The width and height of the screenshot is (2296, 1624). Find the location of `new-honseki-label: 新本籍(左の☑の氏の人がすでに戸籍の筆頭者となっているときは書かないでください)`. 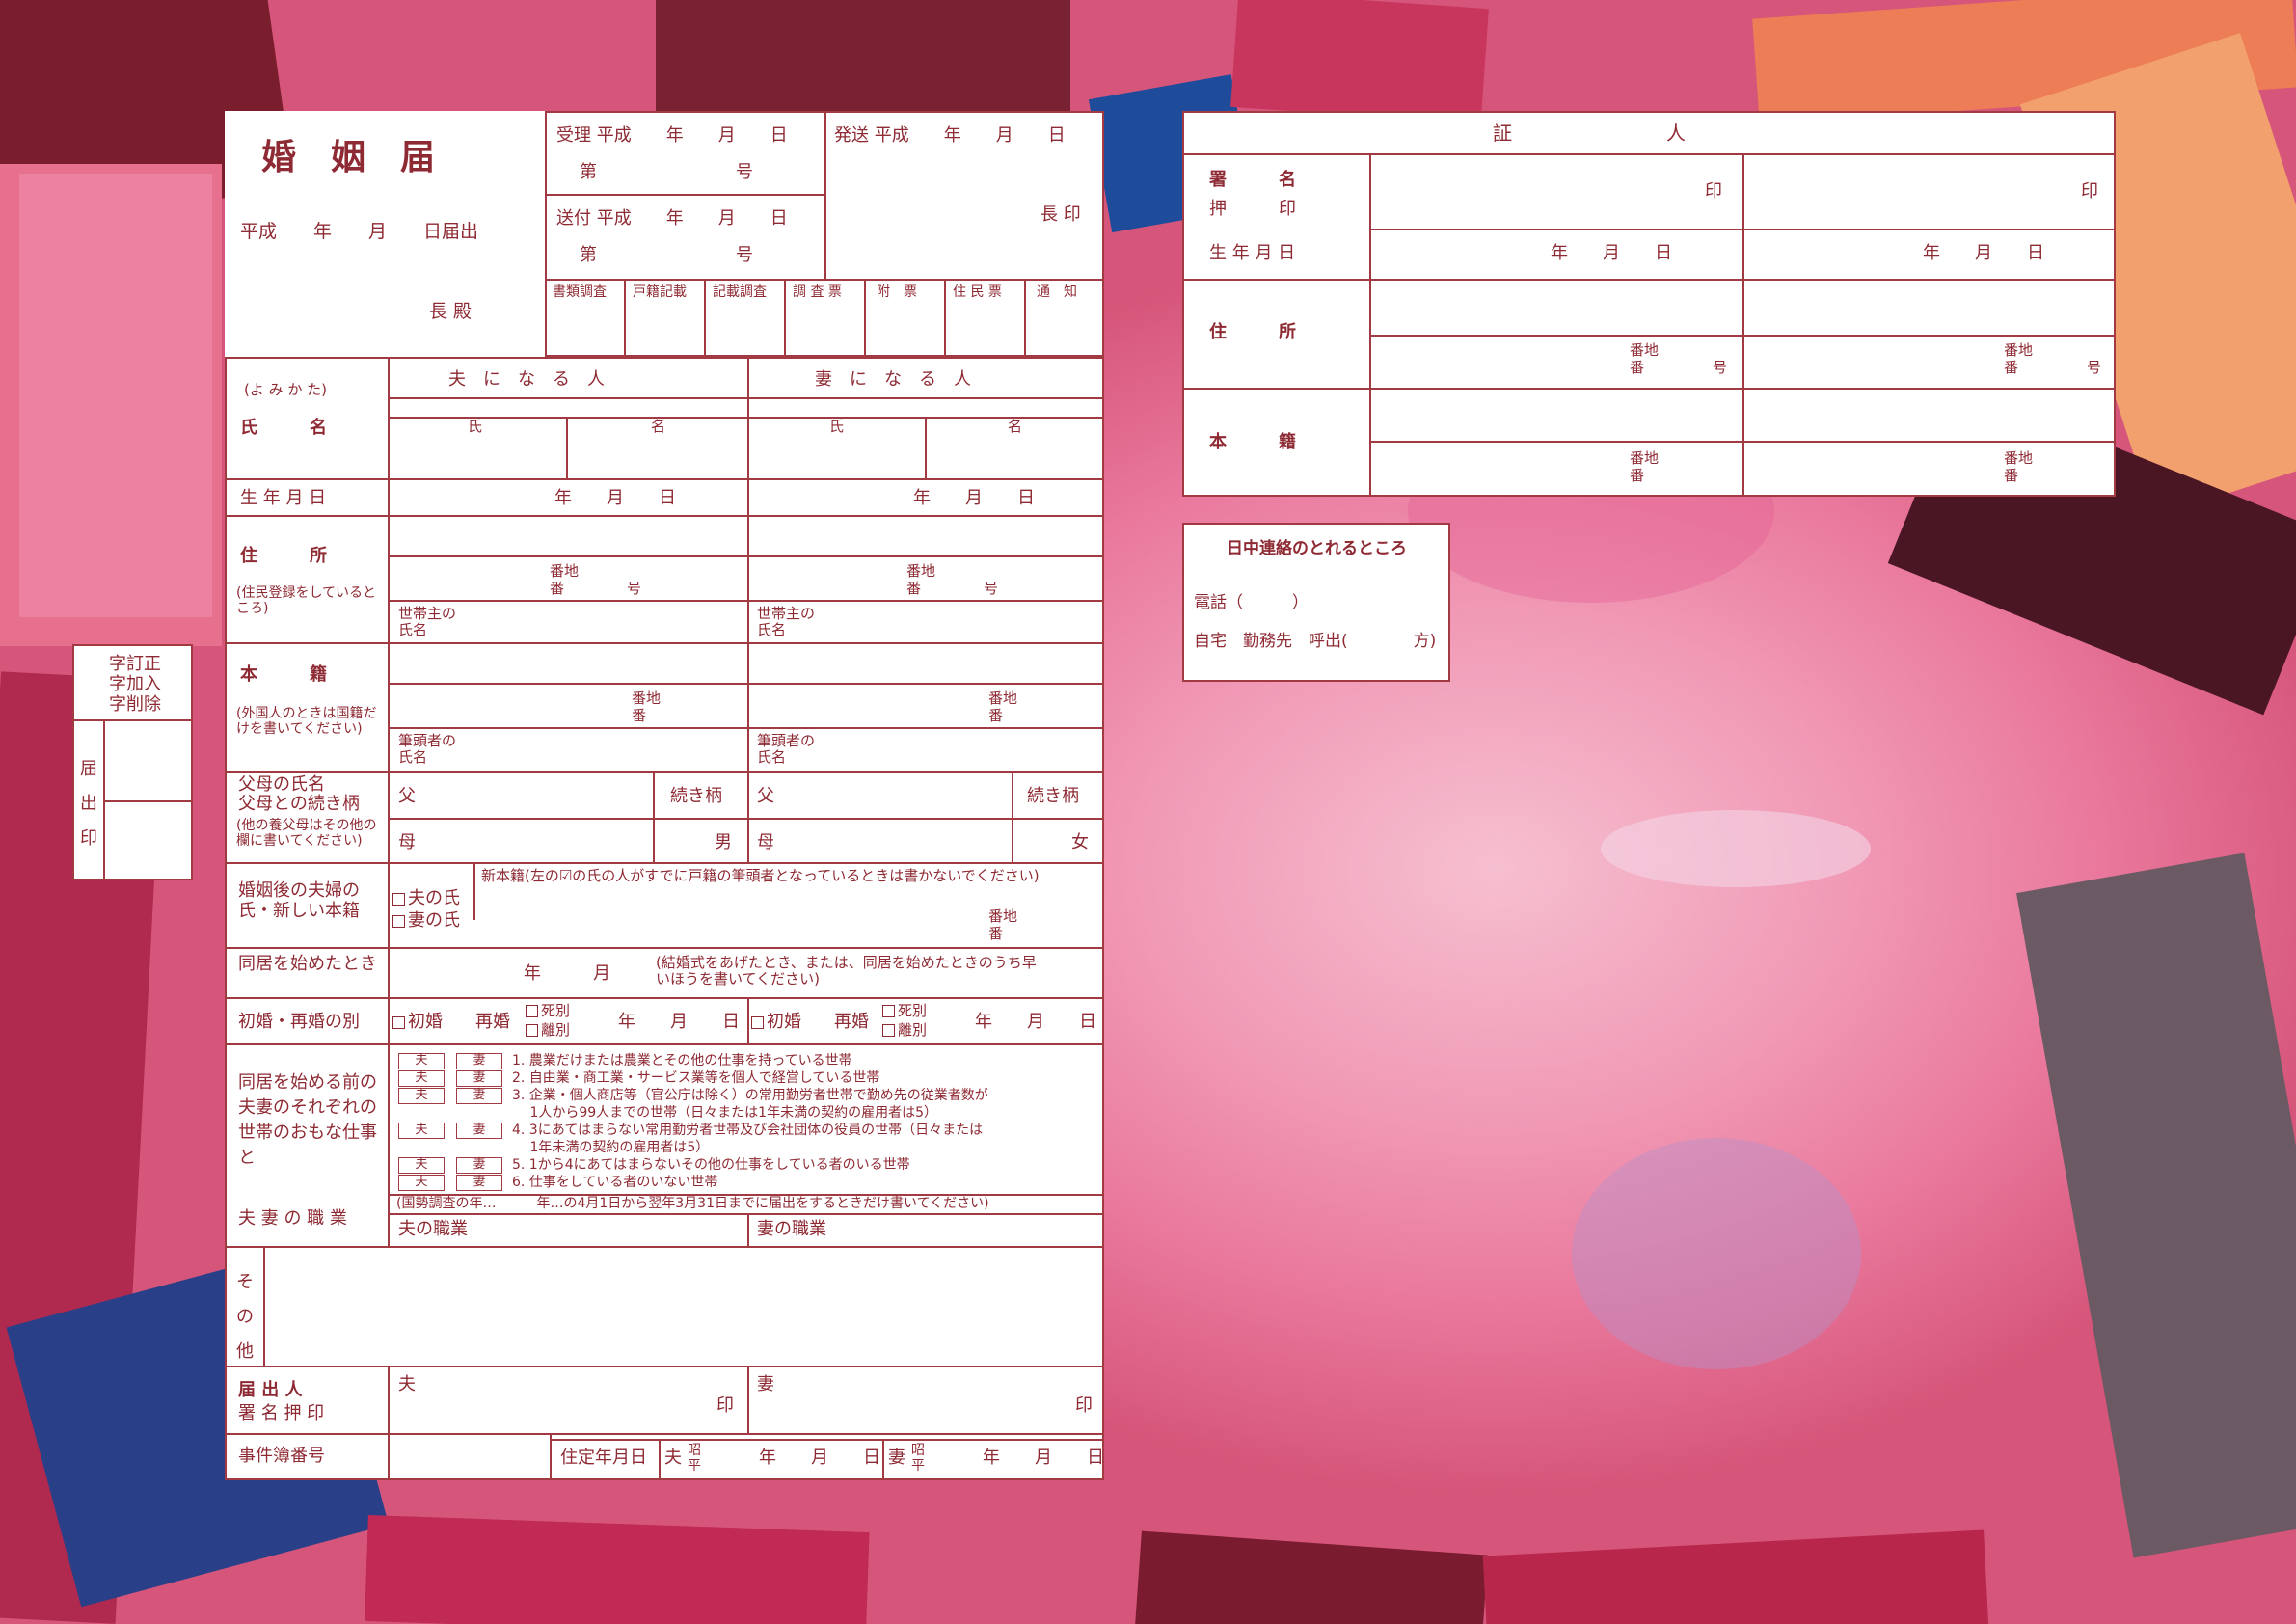

new-honseki-label: 新本籍(左の☑の氏の人がすでに戸籍の筆頭者となっているときは書かないでください) is located at coordinates (760, 875).